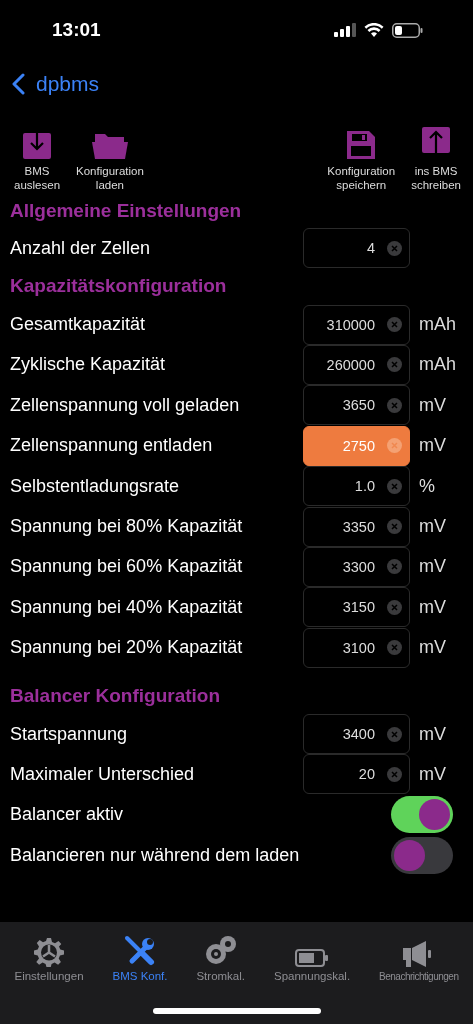 This screenshot has height=1024, width=473. What do you see at coordinates (356, 324) in the screenshot?
I see `input-field: 310000` at bounding box center [356, 324].